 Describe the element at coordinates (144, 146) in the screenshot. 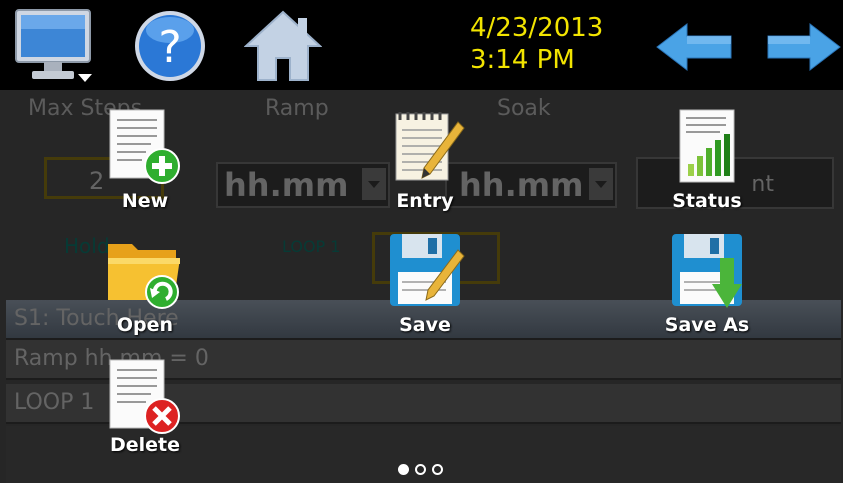

I see `new-document-icon` at that location.